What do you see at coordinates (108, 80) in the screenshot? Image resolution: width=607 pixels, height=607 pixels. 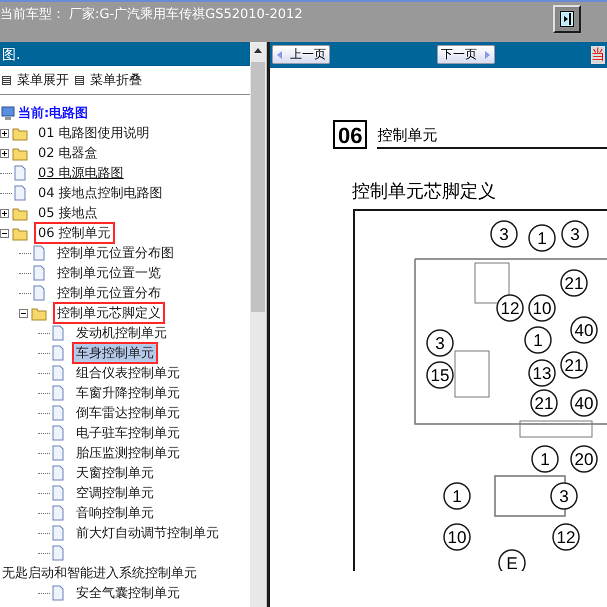 I see `menu-link: 菜单折叠` at bounding box center [108, 80].